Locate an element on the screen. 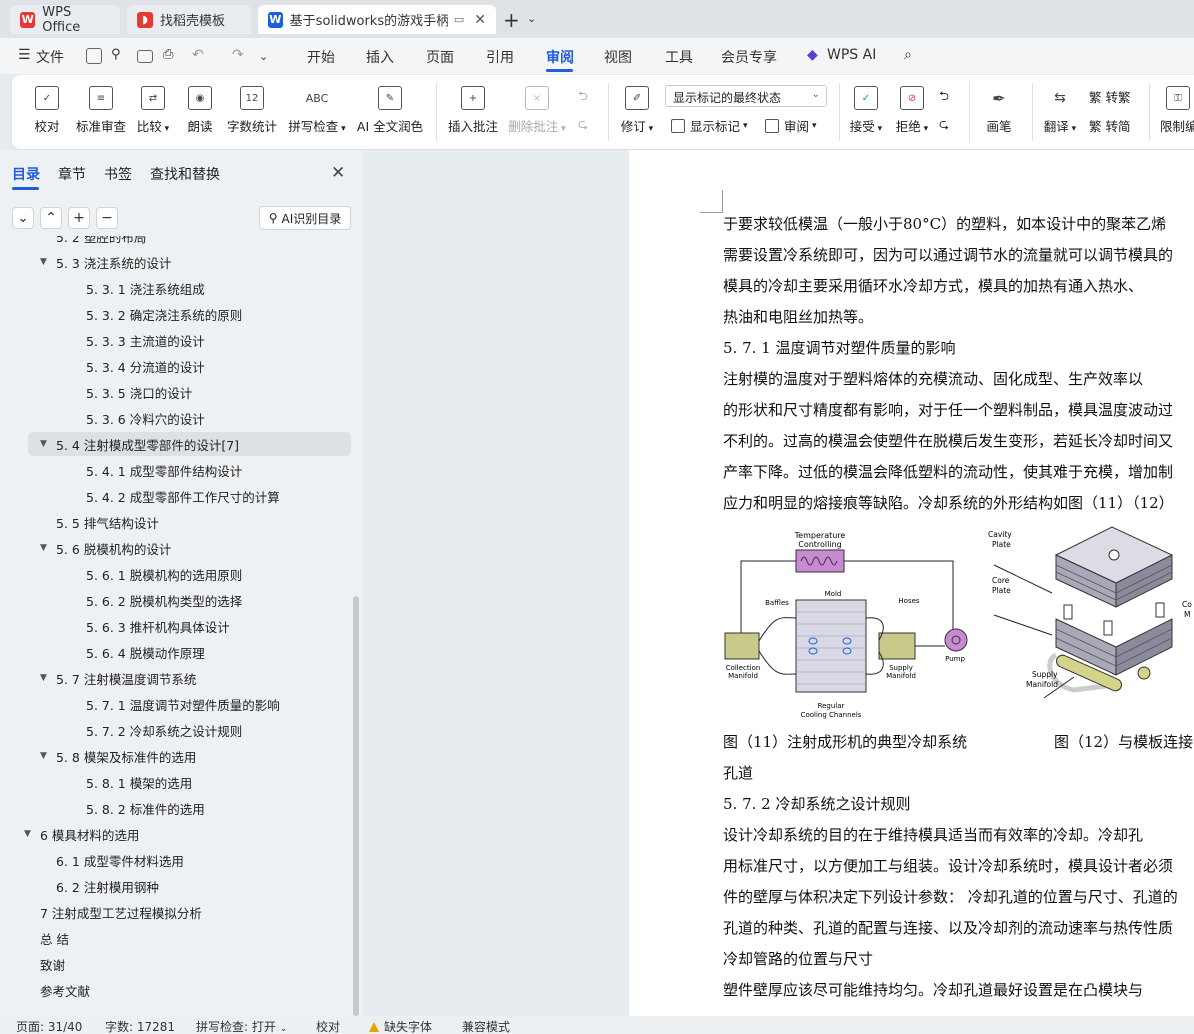 The height and width of the screenshot is (1034, 1194). toc-item: 5. 5 排气结构设计 is located at coordinates (99, 522).